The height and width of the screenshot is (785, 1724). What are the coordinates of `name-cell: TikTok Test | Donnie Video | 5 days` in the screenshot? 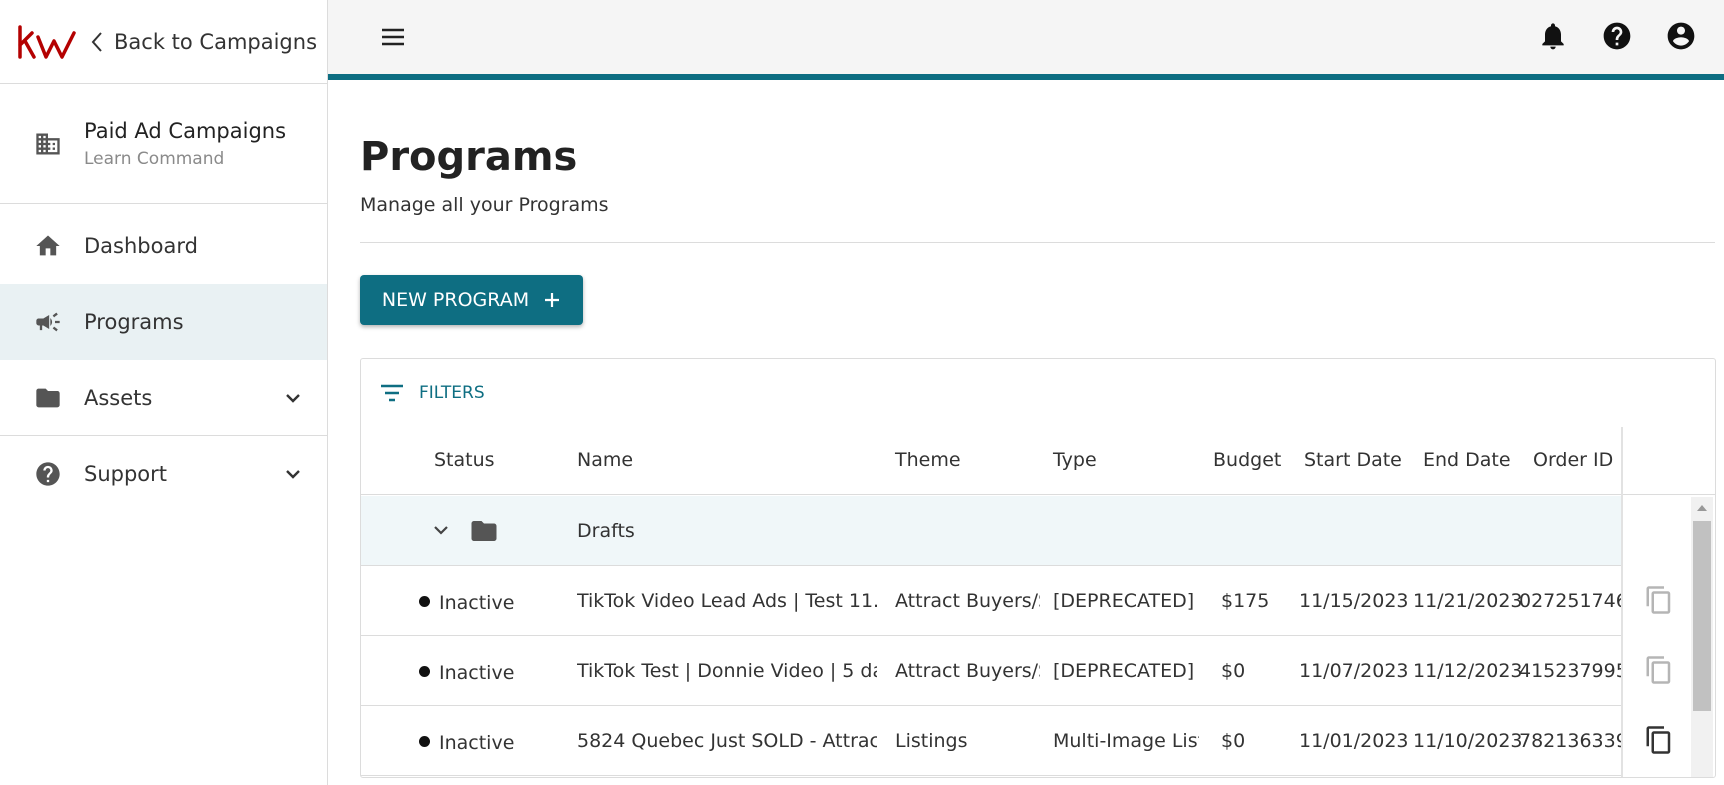 It's located at (727, 671).